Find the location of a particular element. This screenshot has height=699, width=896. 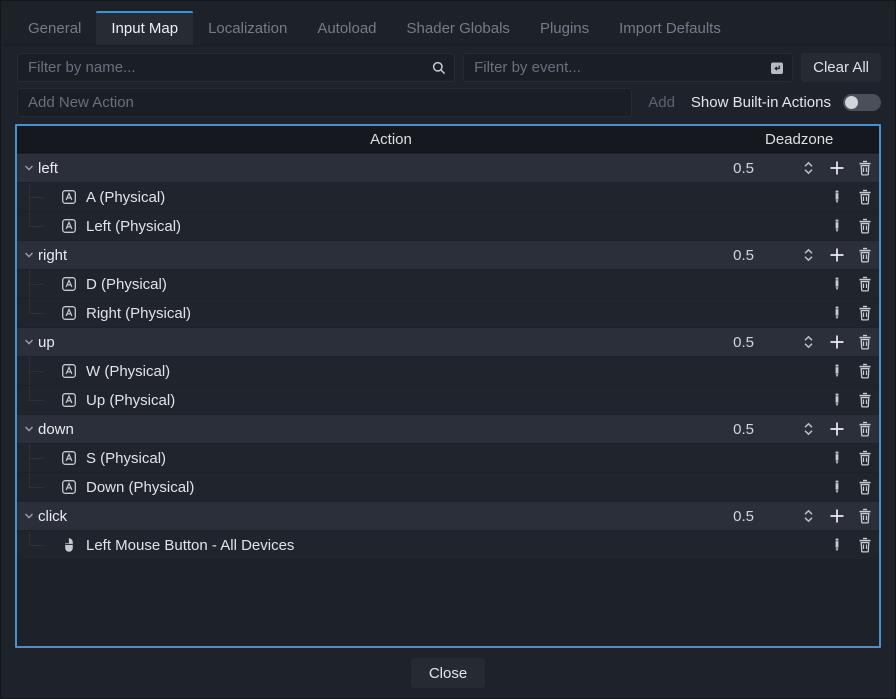

add-button: Add is located at coordinates (661, 102).